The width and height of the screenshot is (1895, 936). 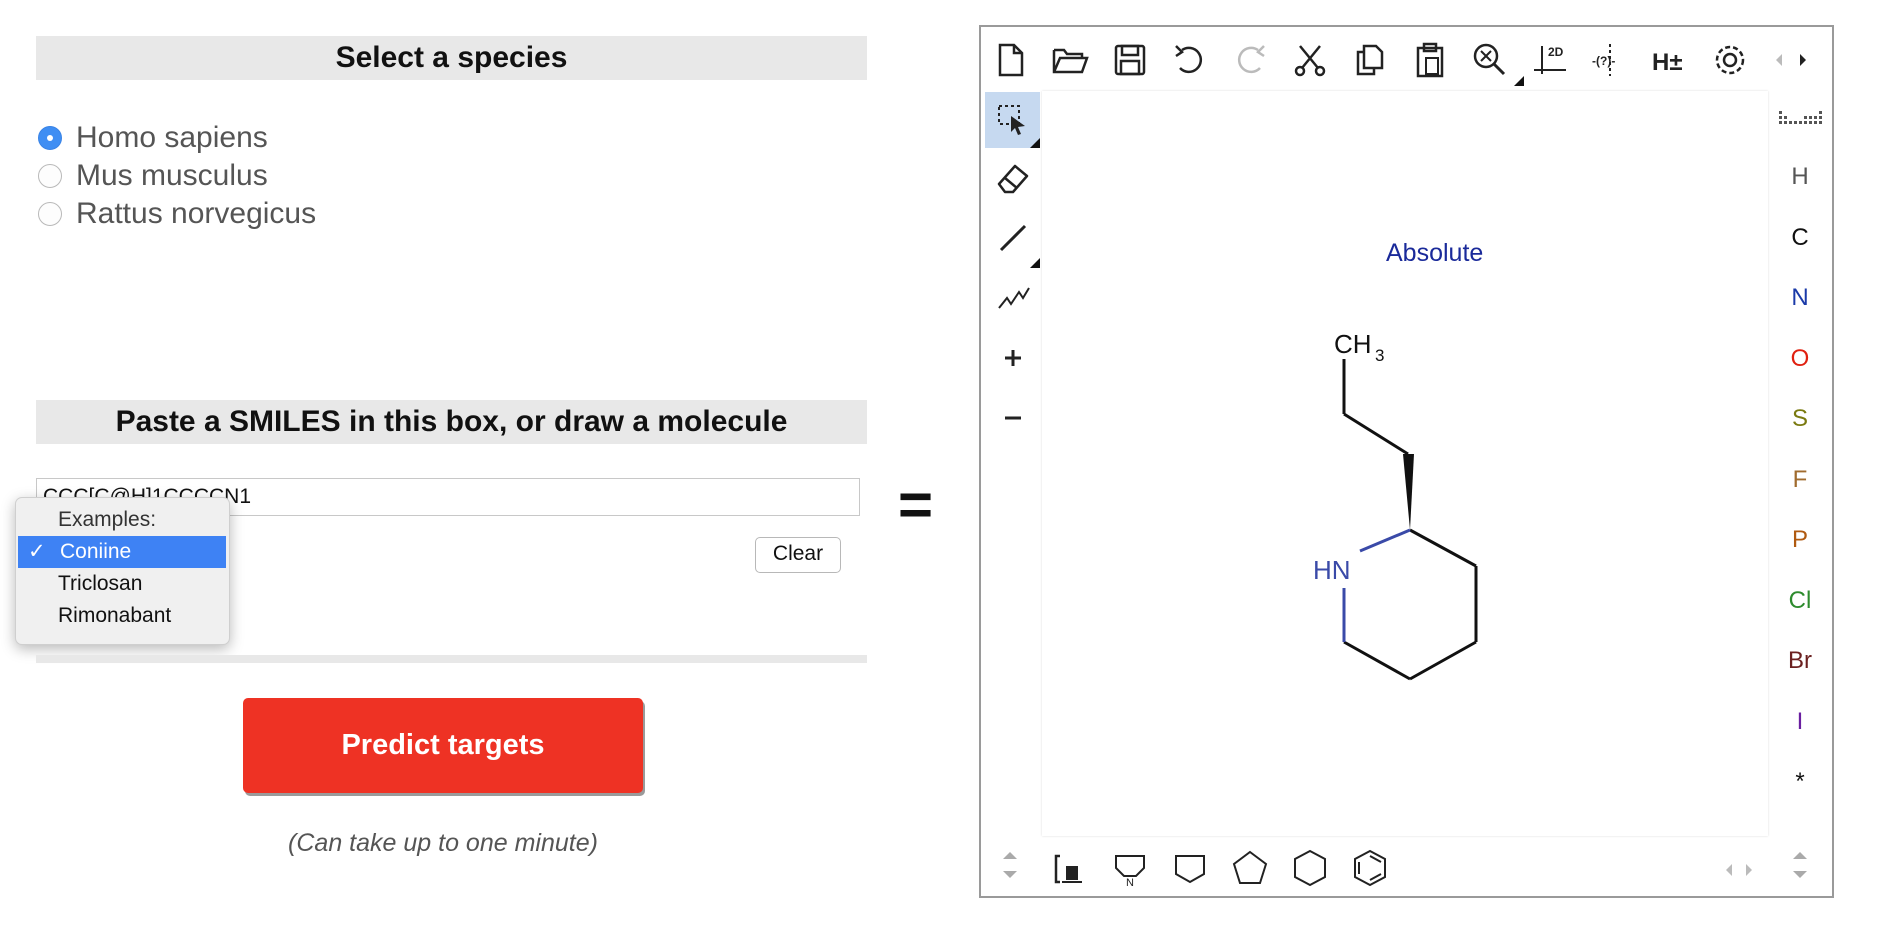 I want to click on hn-atom-label: HN, so click(x=1332, y=570).